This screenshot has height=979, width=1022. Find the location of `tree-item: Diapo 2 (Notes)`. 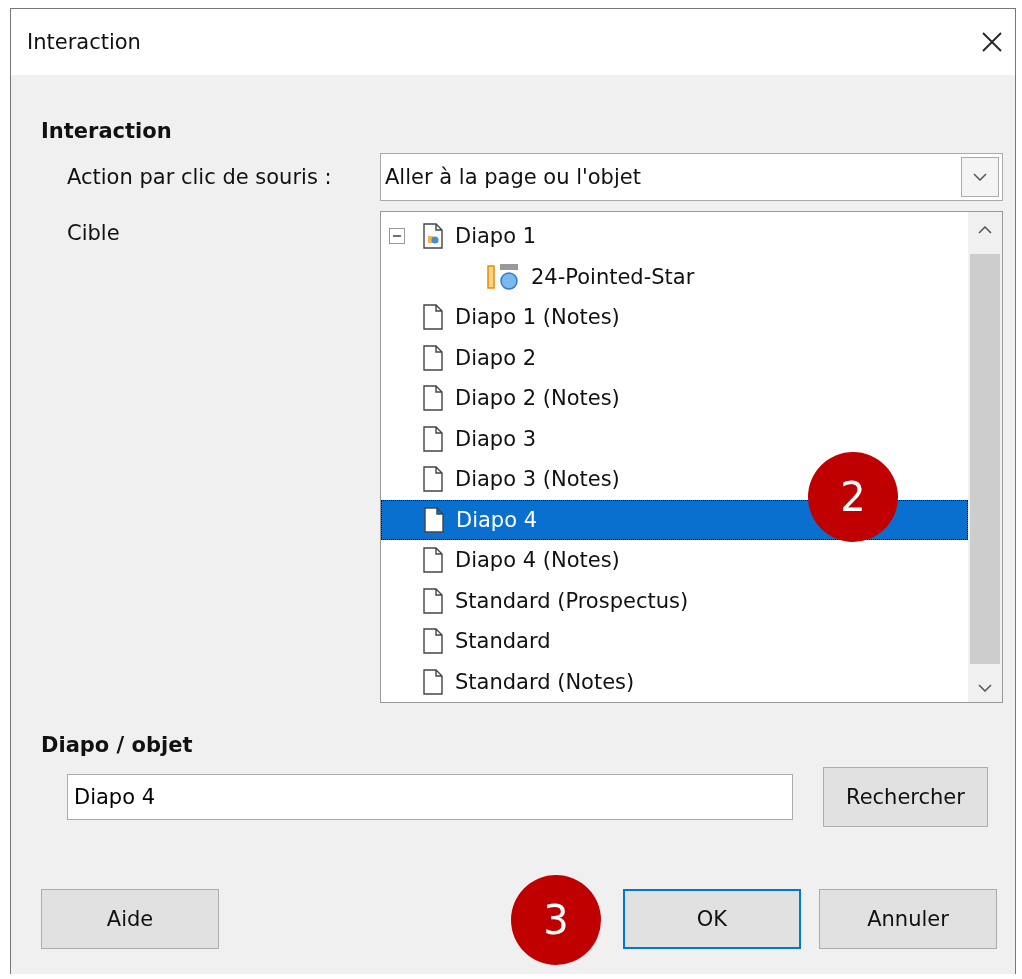

tree-item: Diapo 2 (Notes) is located at coordinates (500, 398).